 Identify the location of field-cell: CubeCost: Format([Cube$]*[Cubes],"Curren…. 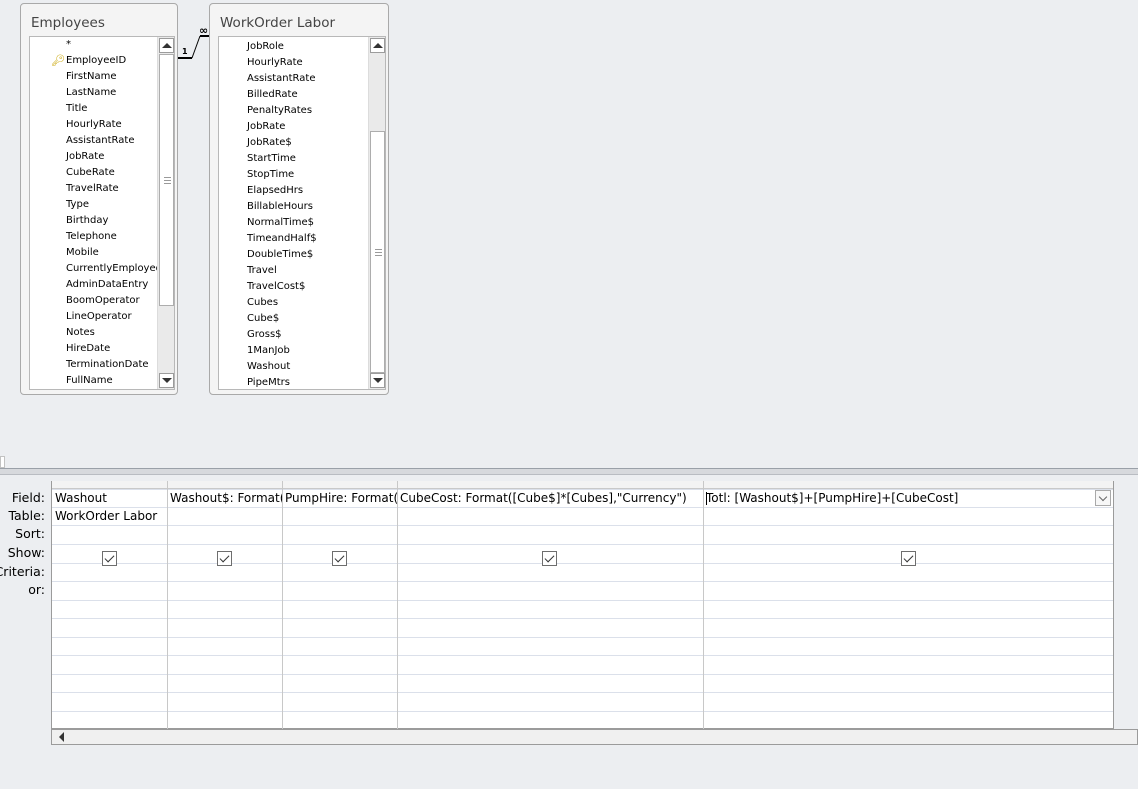
(550, 498).